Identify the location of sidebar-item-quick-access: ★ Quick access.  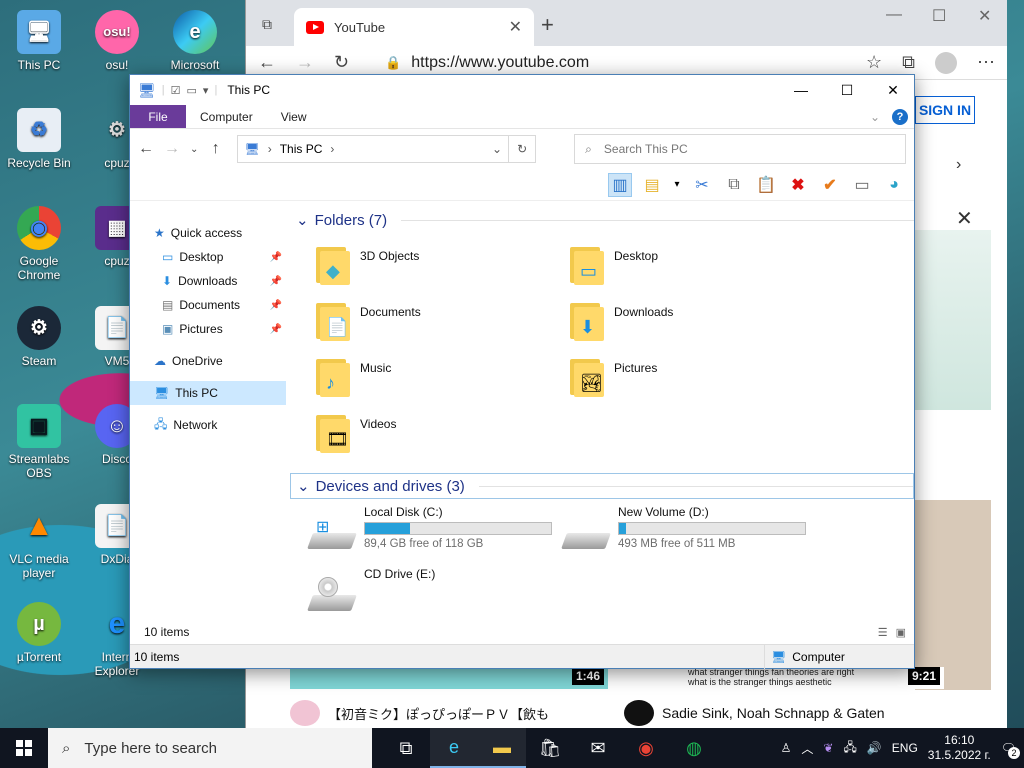
(208, 233).